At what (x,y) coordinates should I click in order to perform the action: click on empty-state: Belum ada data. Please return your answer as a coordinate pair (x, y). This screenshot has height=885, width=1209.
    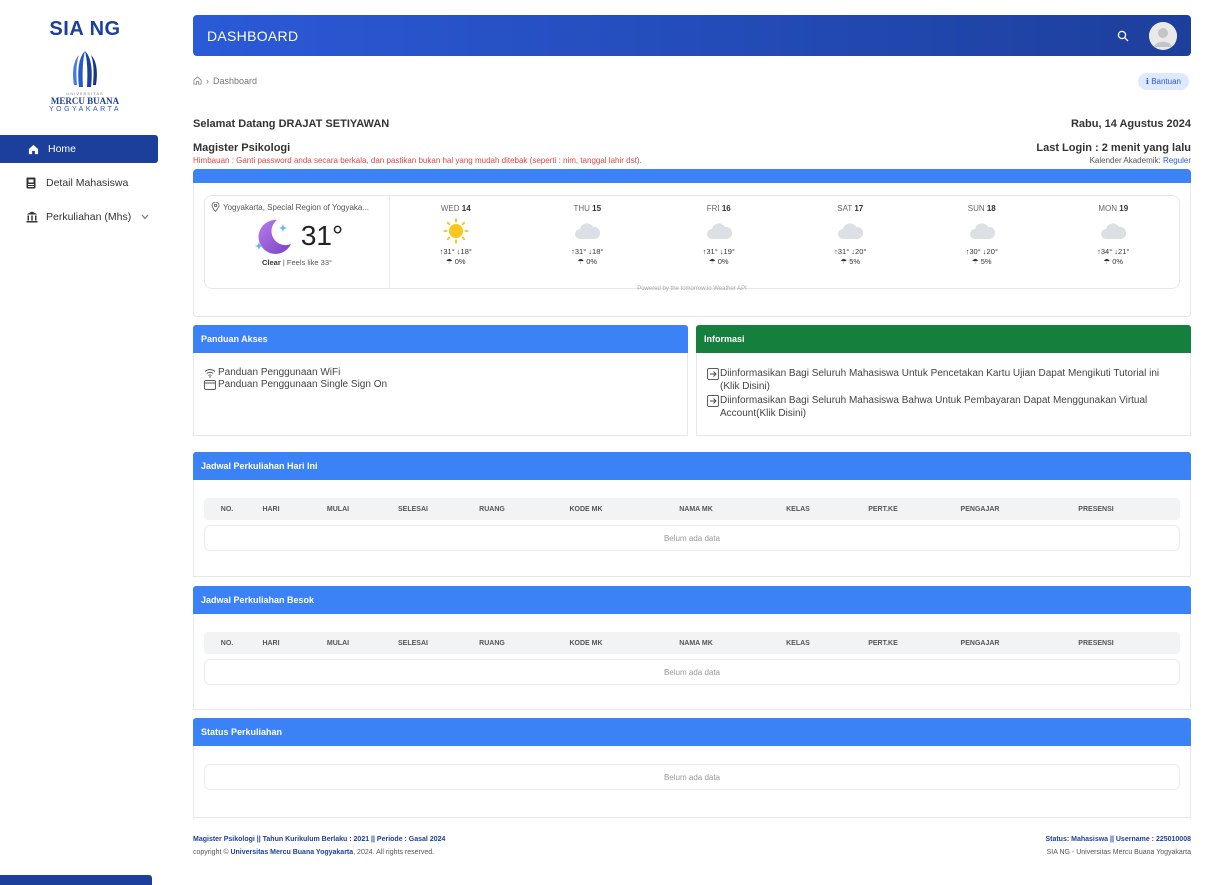
    Looking at the image, I should click on (692, 672).